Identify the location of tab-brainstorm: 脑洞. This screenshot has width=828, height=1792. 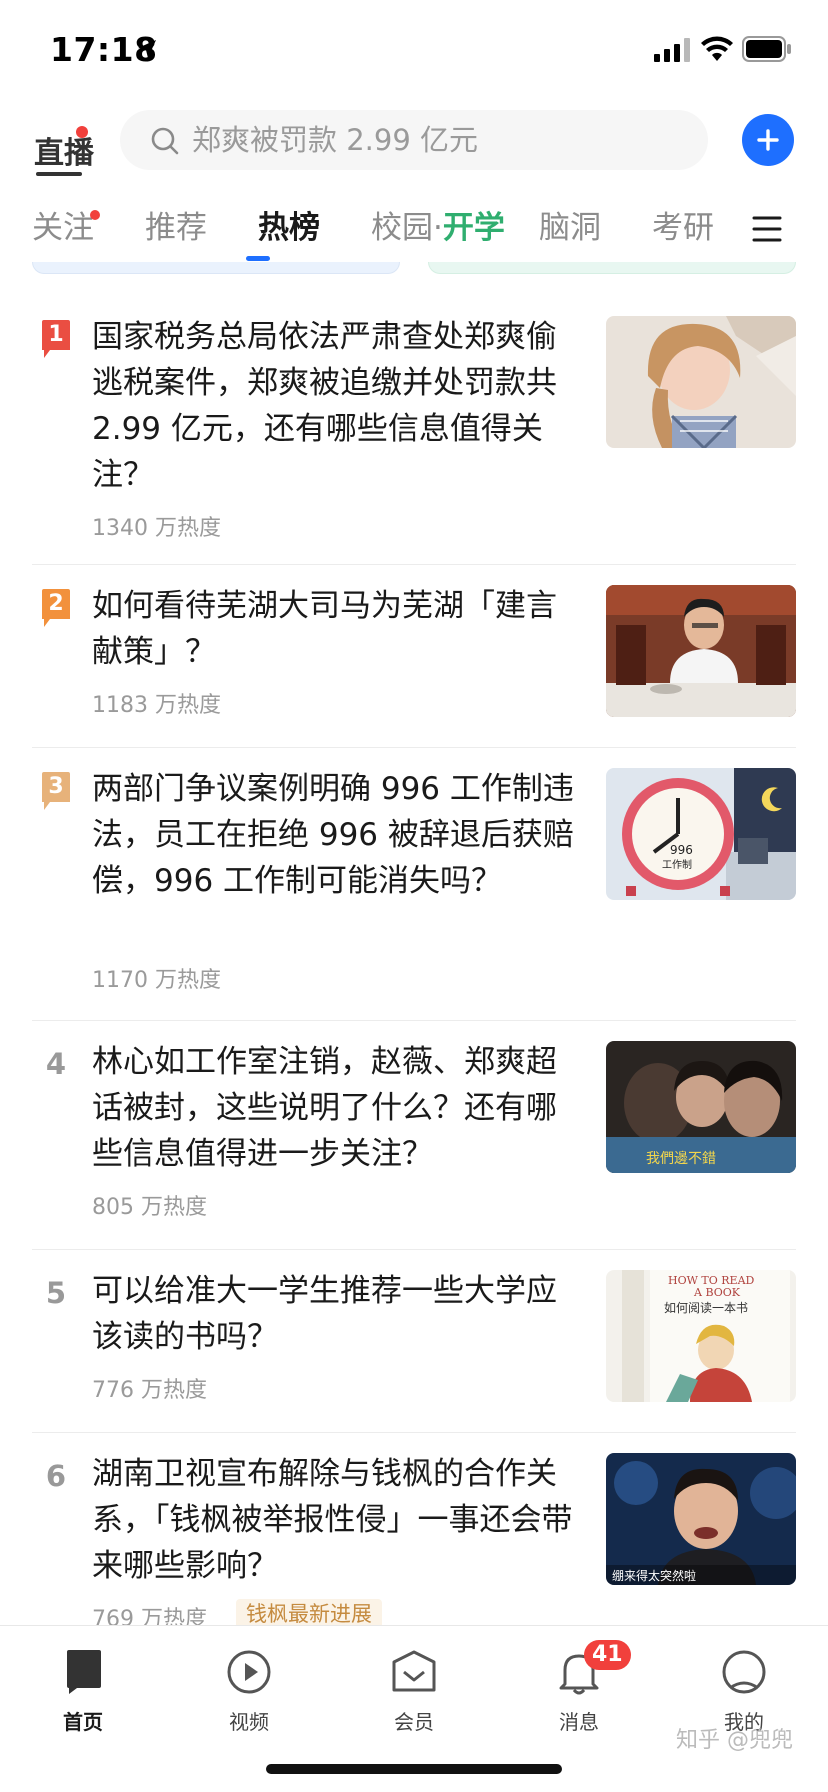
(570, 231).